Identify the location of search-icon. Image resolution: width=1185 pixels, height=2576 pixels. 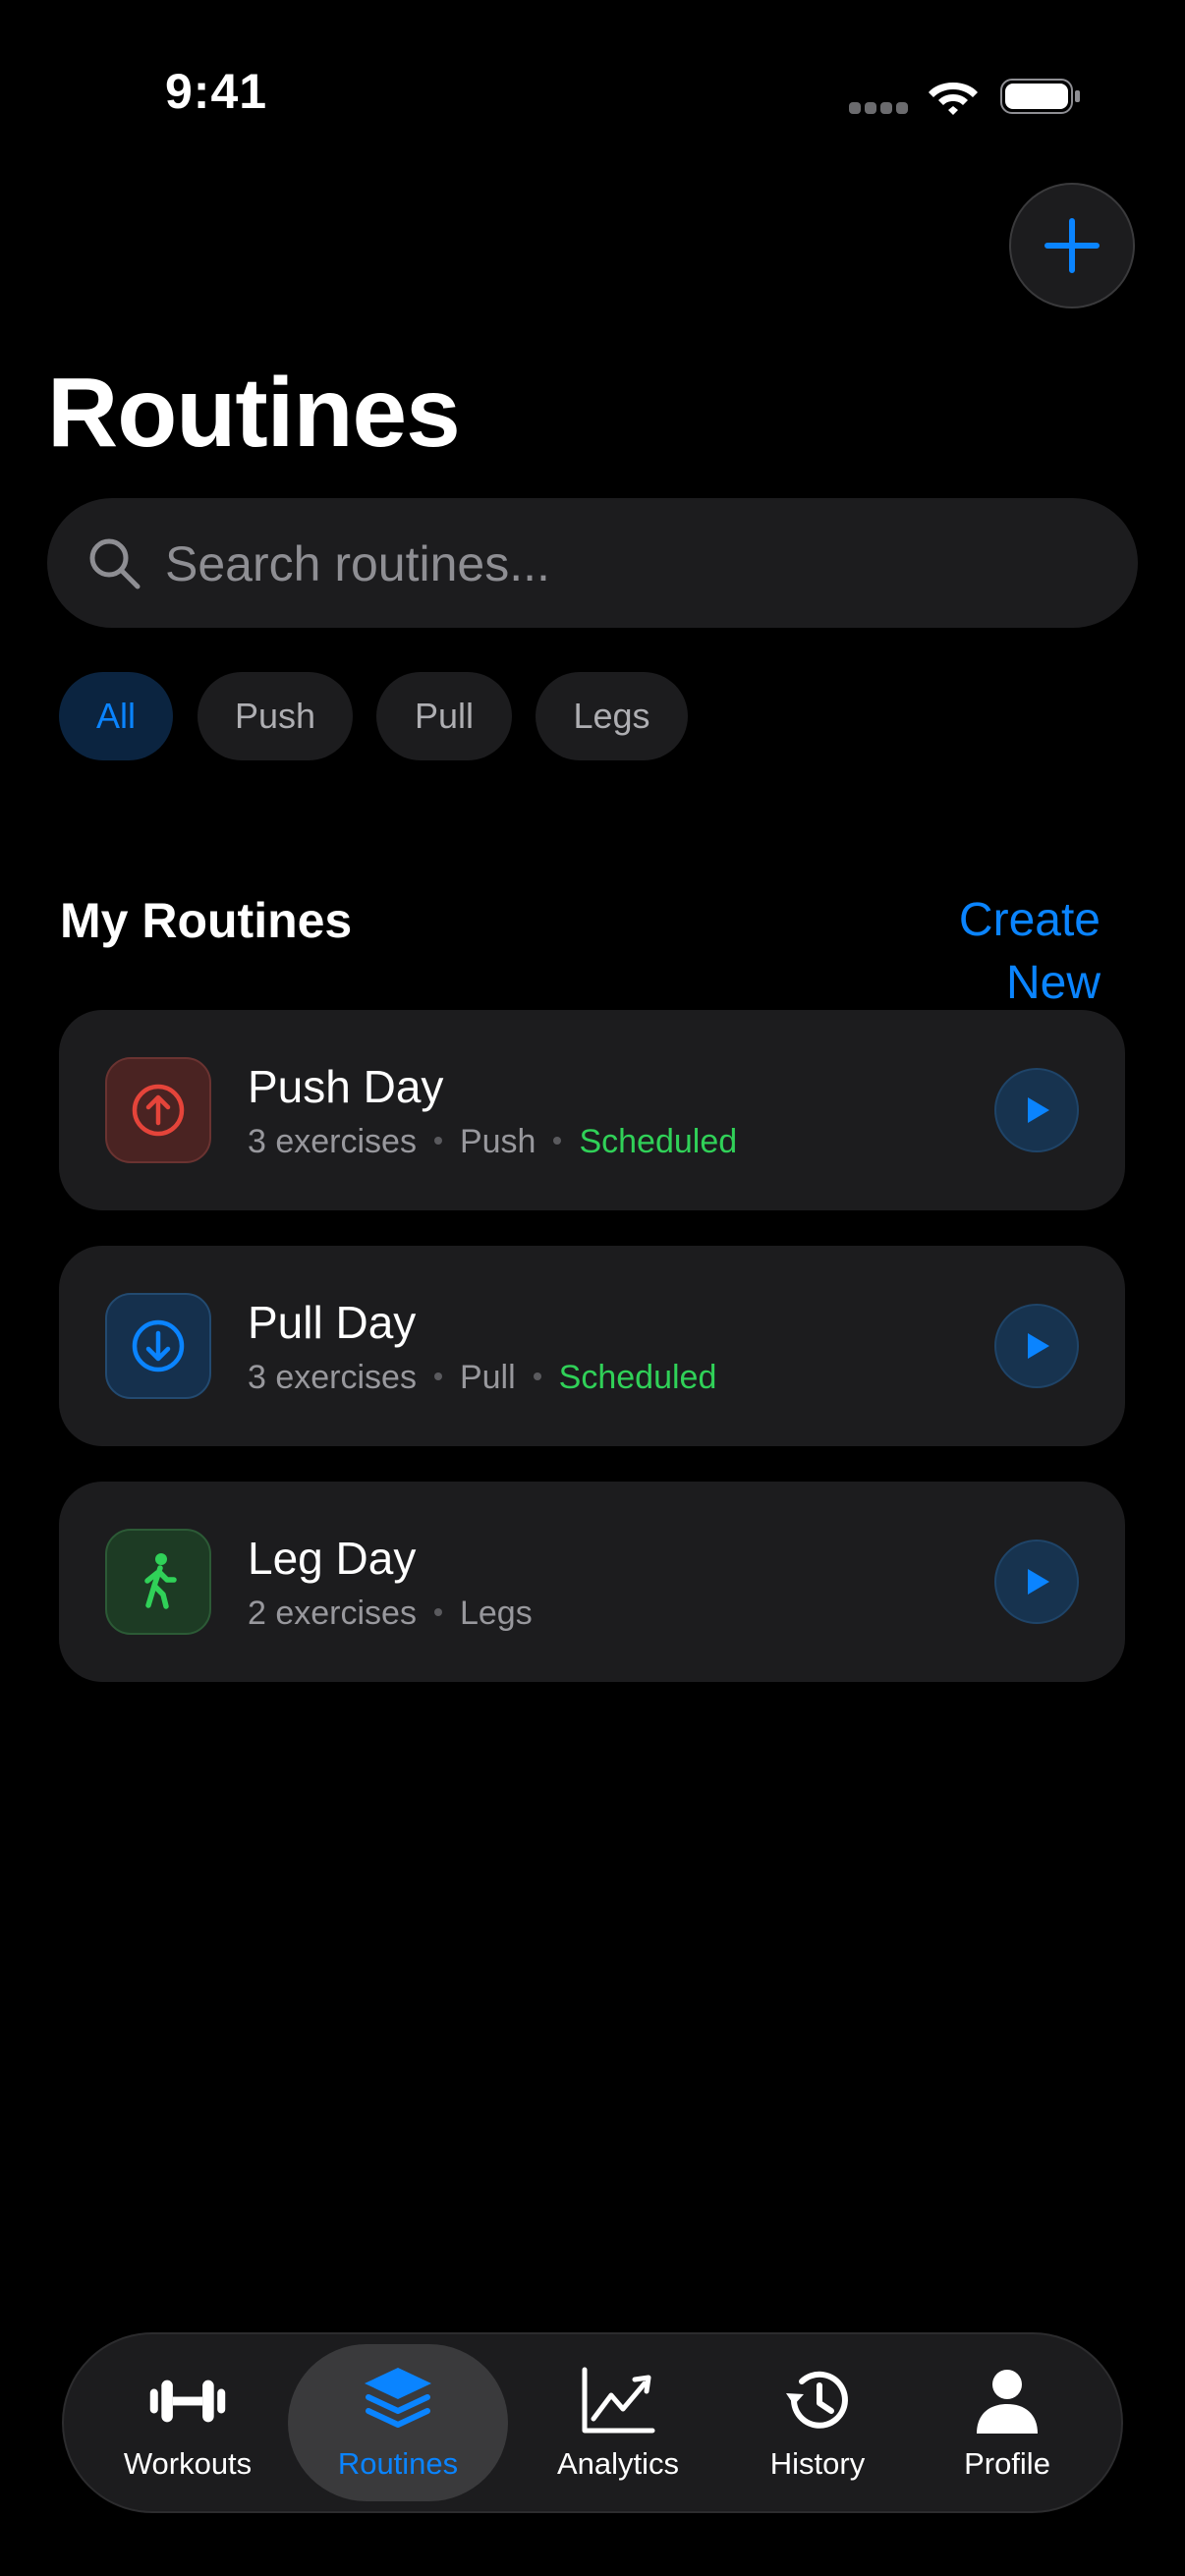
(115, 563).